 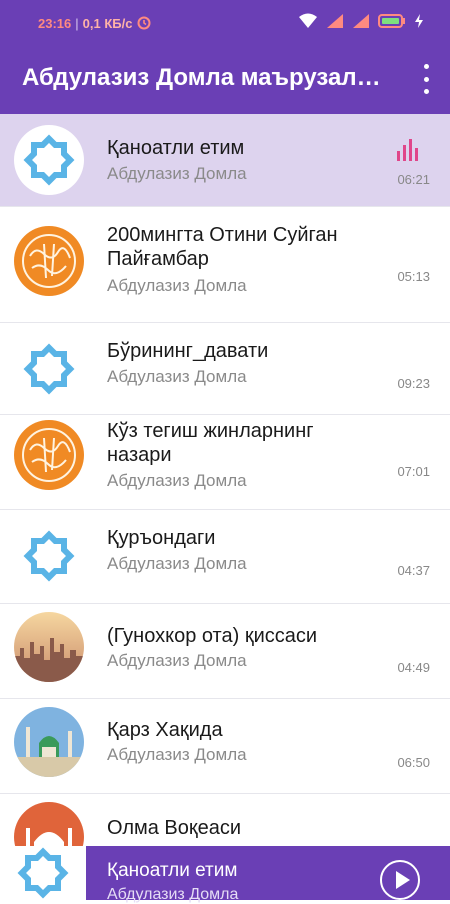 I want to click on track-duration: 09:23, so click(x=413, y=383).